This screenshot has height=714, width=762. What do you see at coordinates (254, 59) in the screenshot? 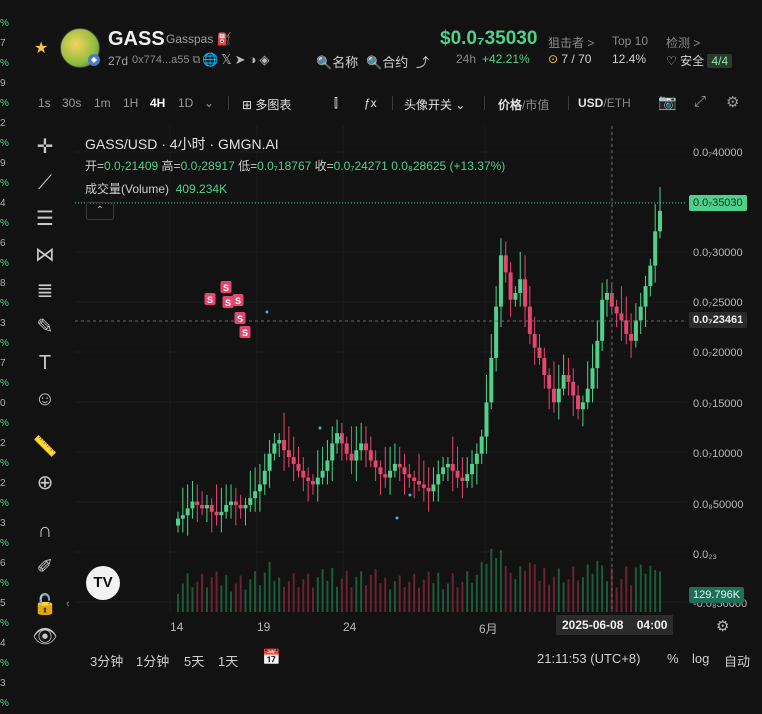
I see `chart-link-icon: ◑` at bounding box center [254, 59].